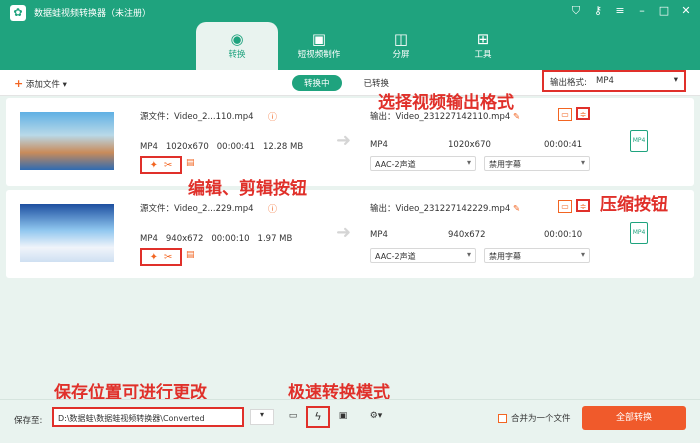 The height and width of the screenshot is (443, 700). What do you see at coordinates (664, 11) in the screenshot?
I see `maximize-icon: □` at bounding box center [664, 11].